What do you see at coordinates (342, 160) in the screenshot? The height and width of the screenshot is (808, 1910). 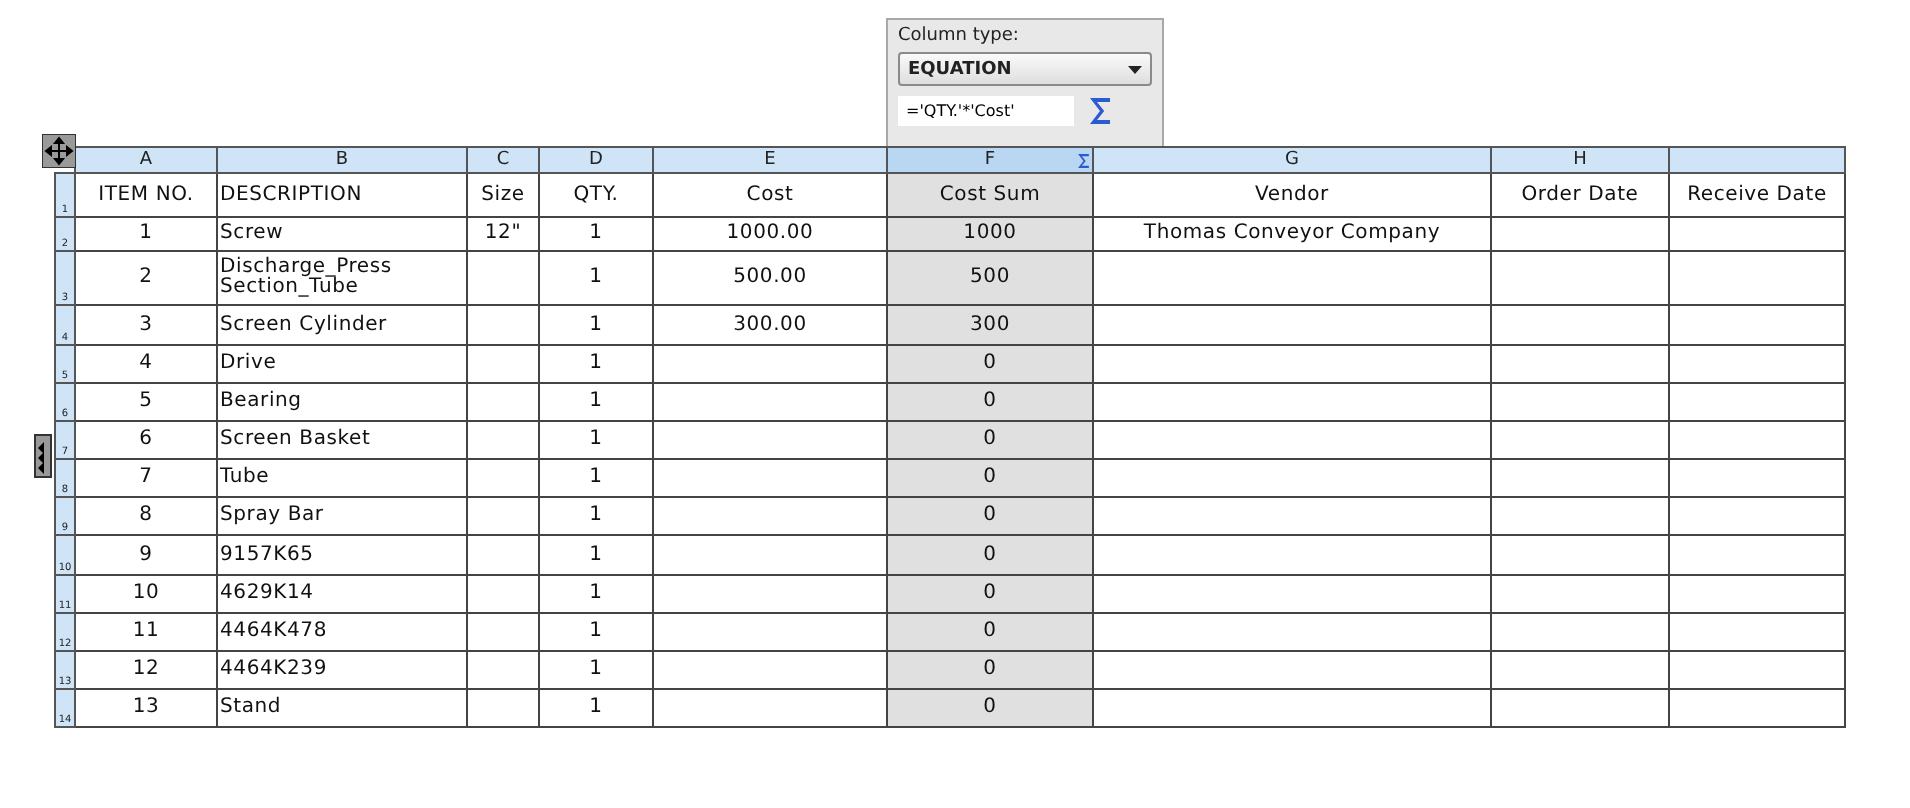 I see `column-letter: B` at bounding box center [342, 160].